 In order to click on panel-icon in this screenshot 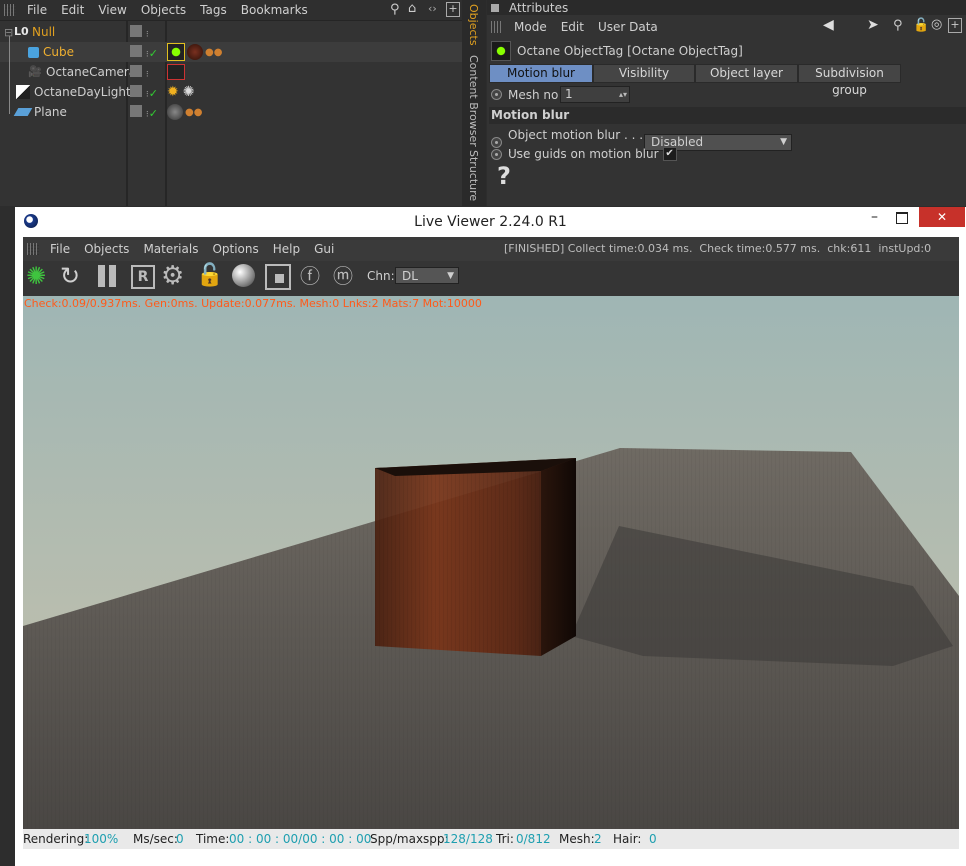, I will do `click(495, 7)`.